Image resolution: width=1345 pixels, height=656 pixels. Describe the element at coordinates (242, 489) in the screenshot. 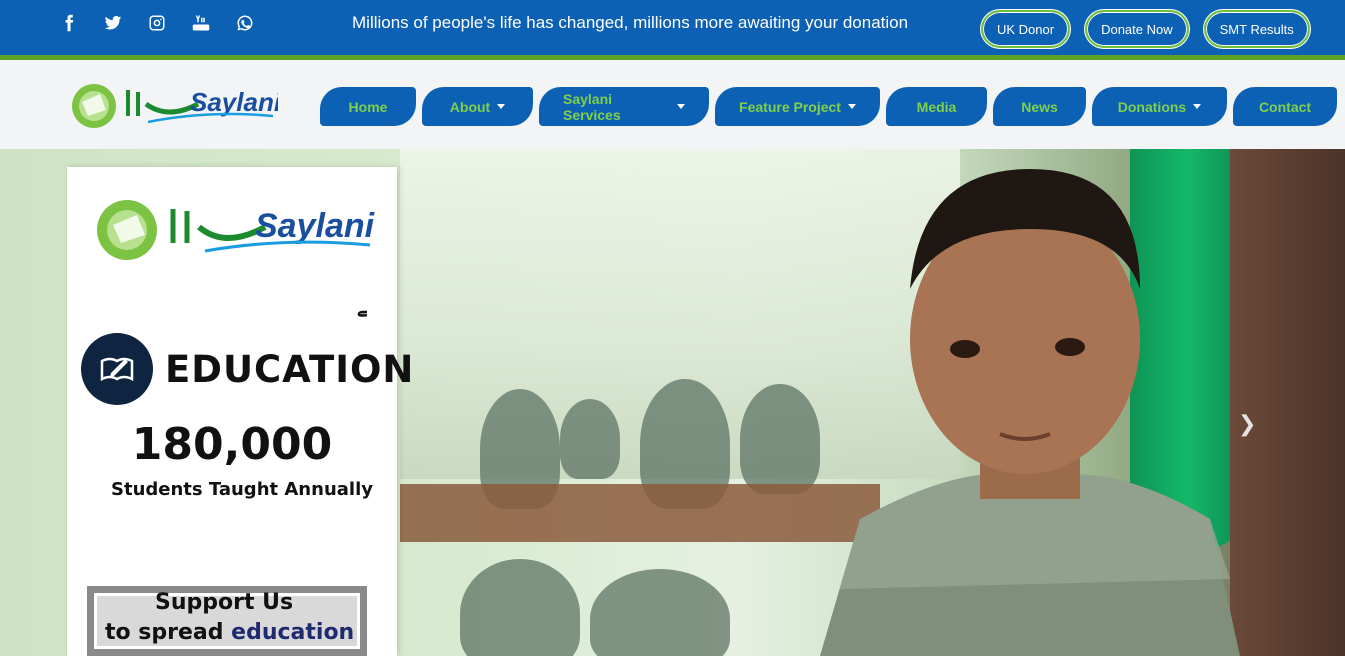

I see `students-stat-label: Students Taught Annually` at that location.